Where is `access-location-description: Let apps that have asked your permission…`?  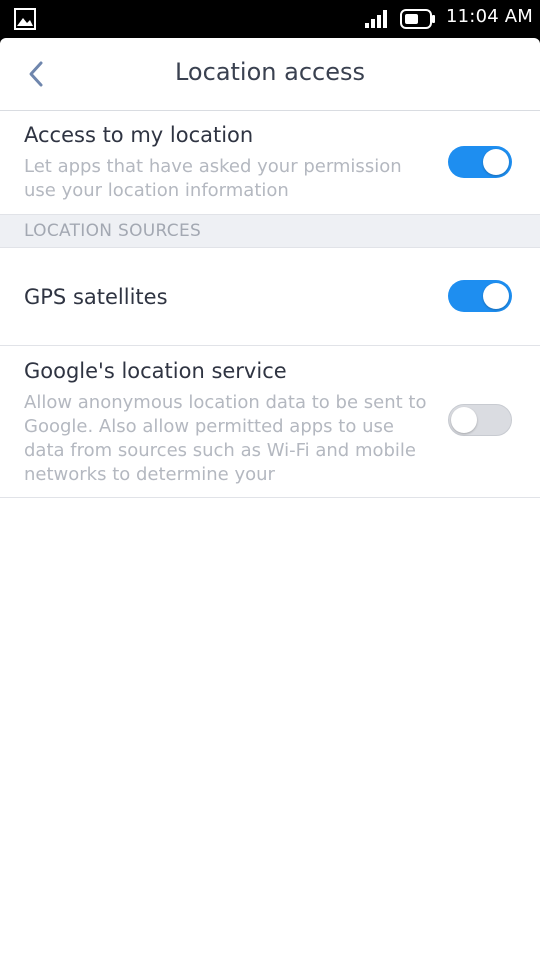 access-location-description: Let apps that have asked your permission… is located at coordinates (213, 178).